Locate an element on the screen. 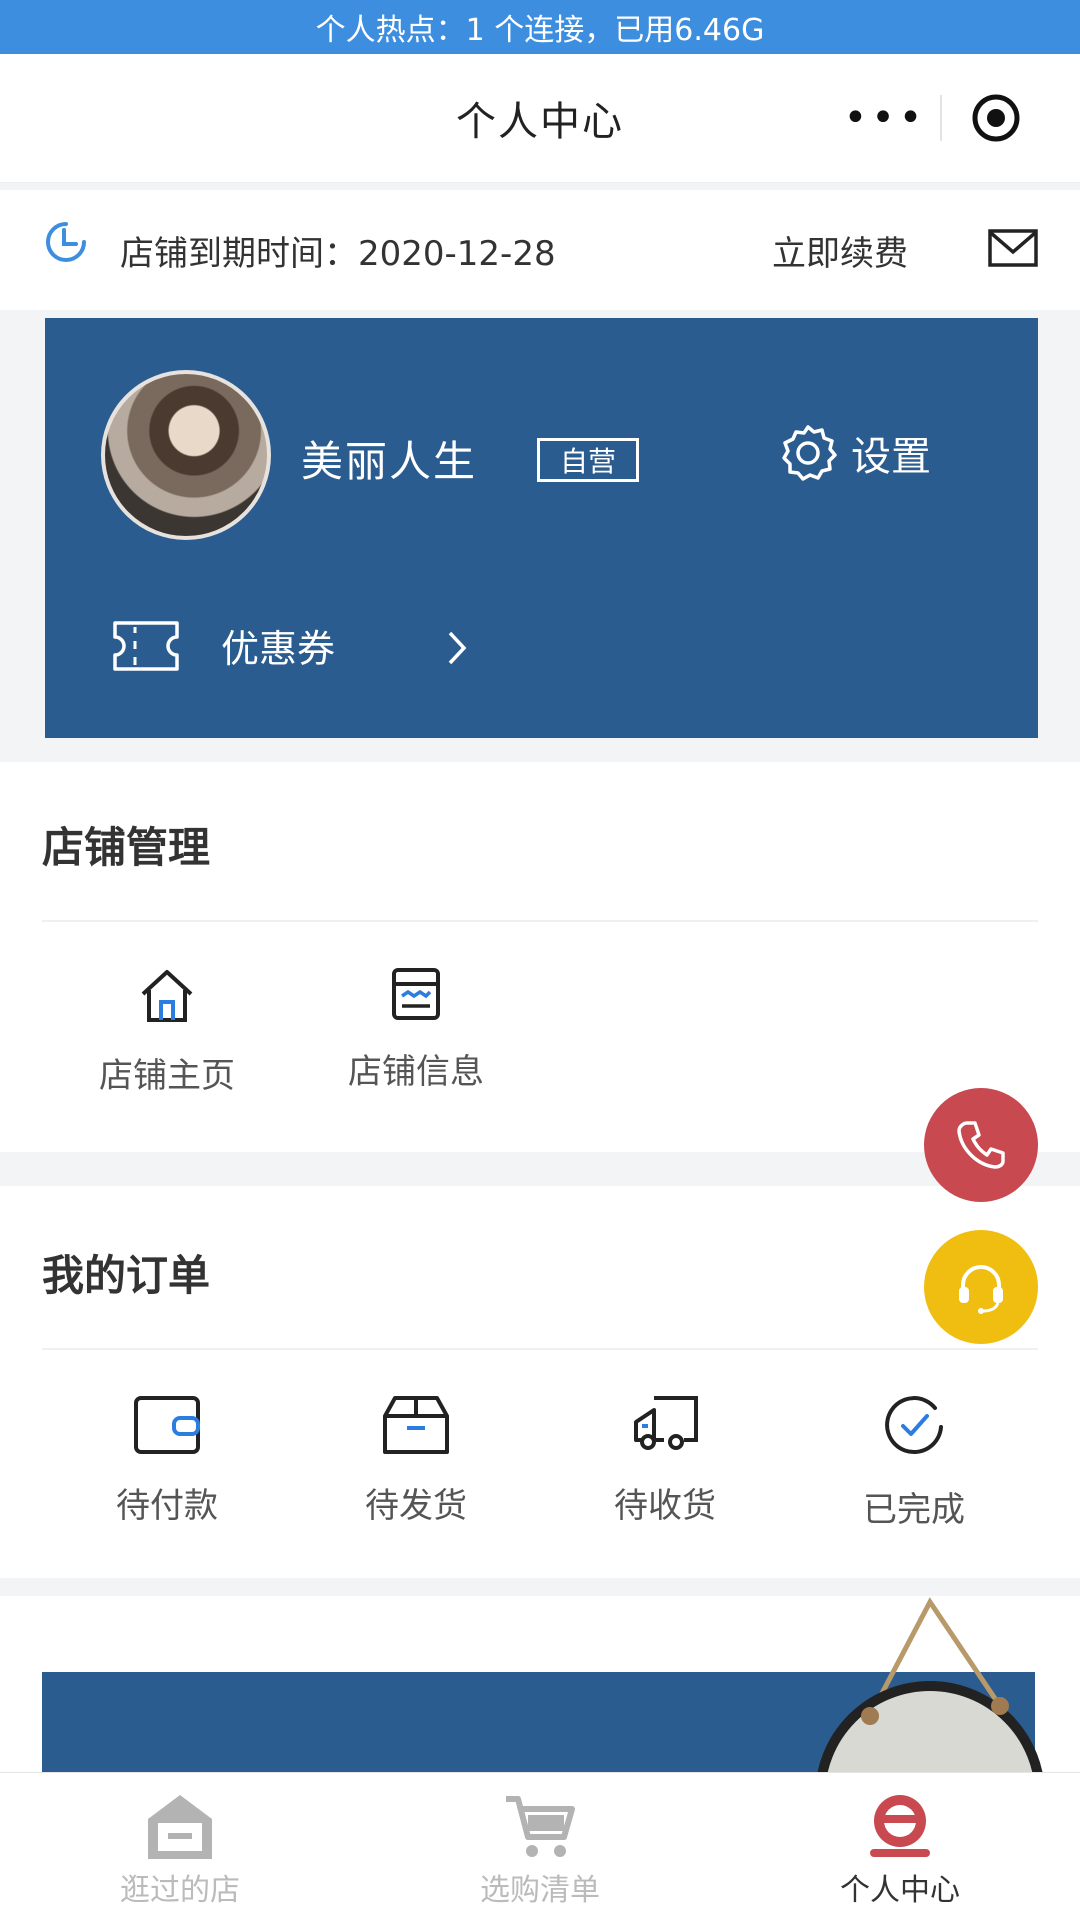 This screenshot has width=1080, height=1921. user-name: 美丽人生 is located at coordinates (389, 461).